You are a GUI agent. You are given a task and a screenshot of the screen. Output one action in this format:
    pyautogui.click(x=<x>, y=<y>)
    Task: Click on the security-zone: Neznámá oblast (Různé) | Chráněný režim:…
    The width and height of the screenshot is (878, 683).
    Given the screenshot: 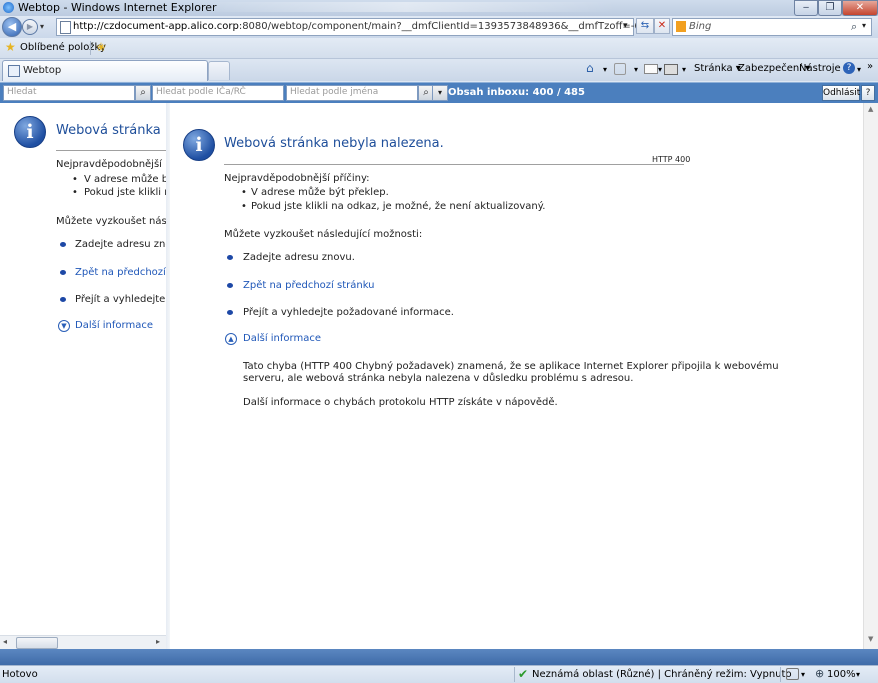 What is the action you would take?
    pyautogui.click(x=662, y=674)
    